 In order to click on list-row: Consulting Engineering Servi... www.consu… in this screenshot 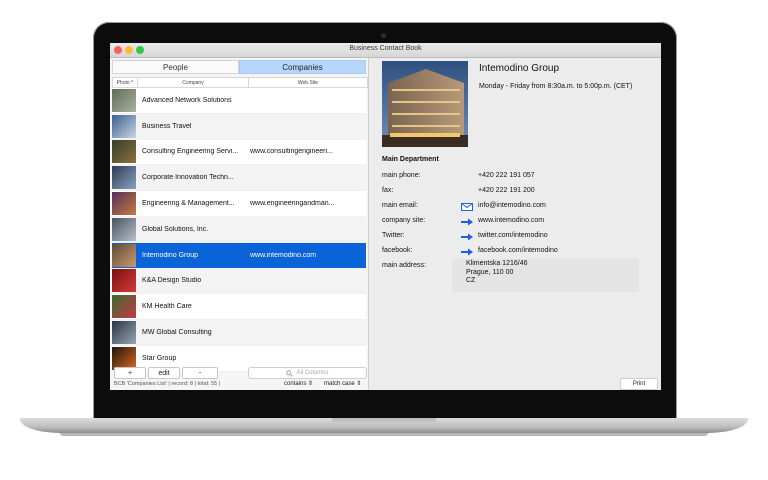, I will do `click(239, 152)`.